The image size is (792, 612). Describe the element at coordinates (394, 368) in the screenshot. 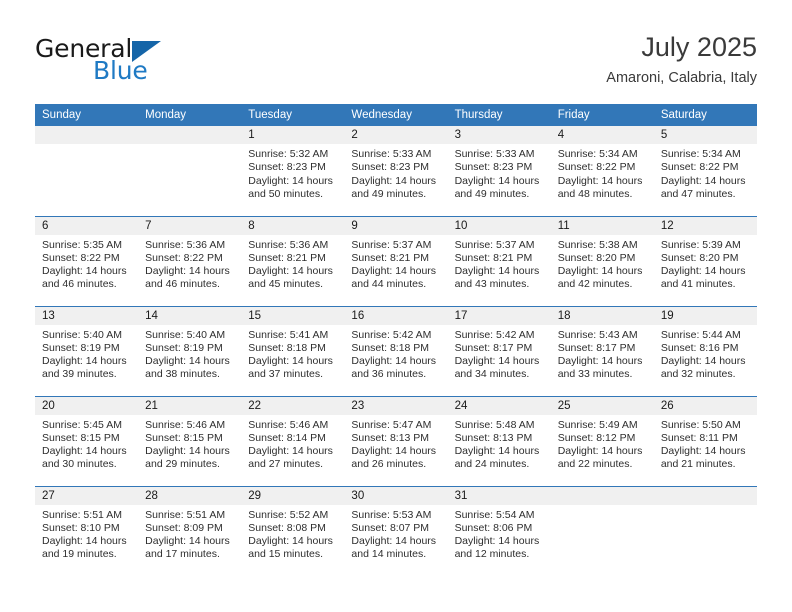

I see `daylight-text: Daylight: 14 hours and 36 minutes.` at that location.